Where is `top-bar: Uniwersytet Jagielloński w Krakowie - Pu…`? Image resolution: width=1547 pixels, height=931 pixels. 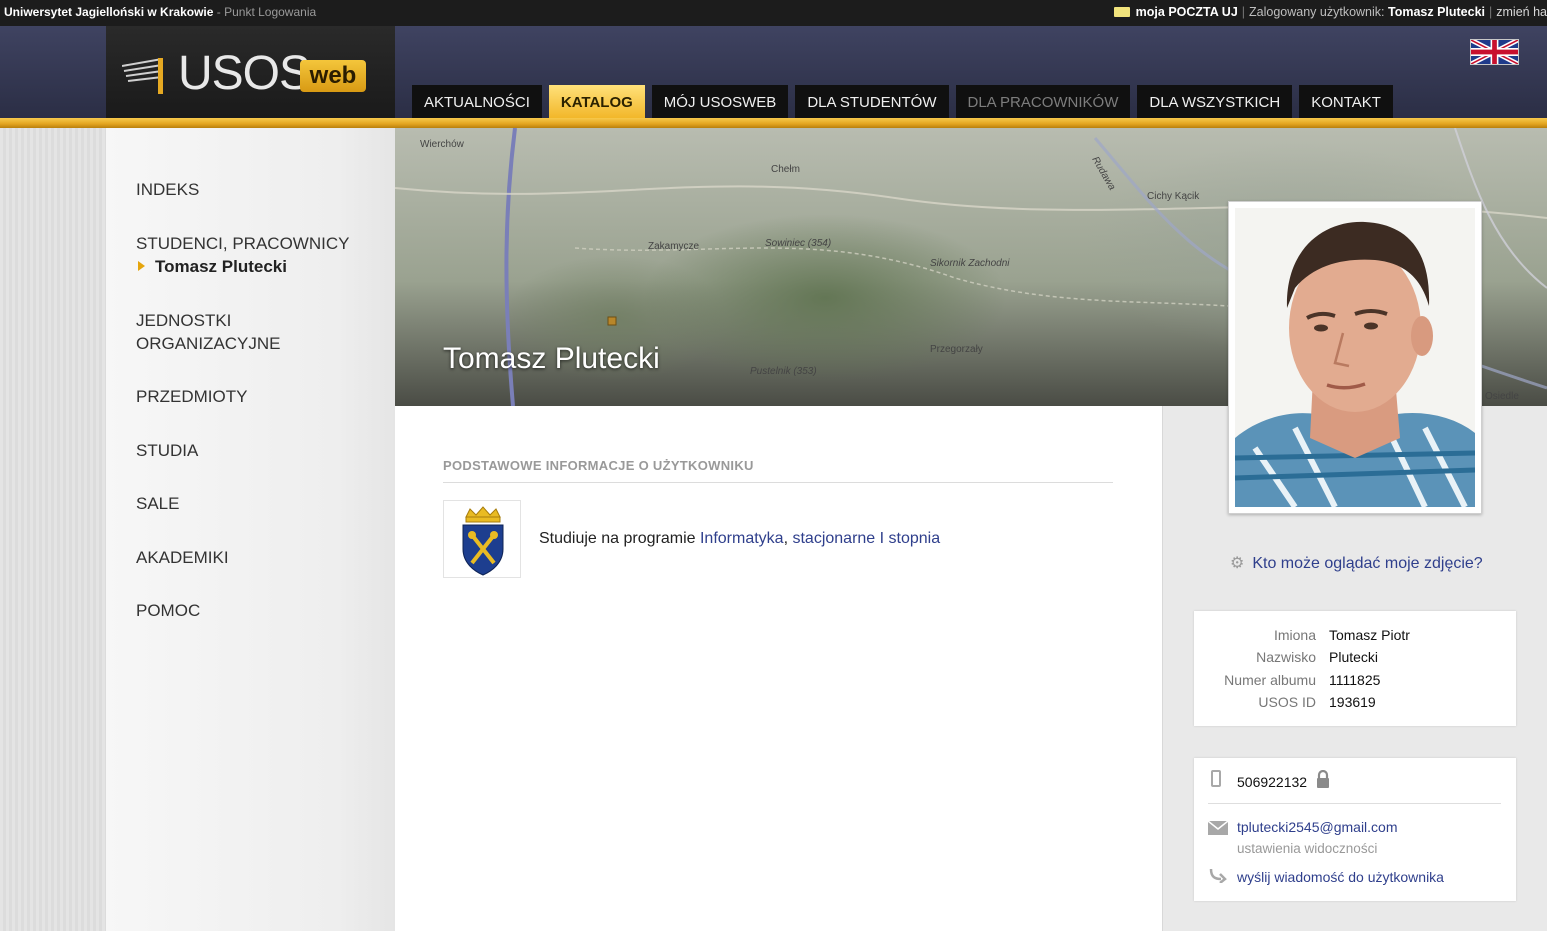 top-bar: Uniwersytet Jagielloński w Krakowie - Pu… is located at coordinates (773, 13).